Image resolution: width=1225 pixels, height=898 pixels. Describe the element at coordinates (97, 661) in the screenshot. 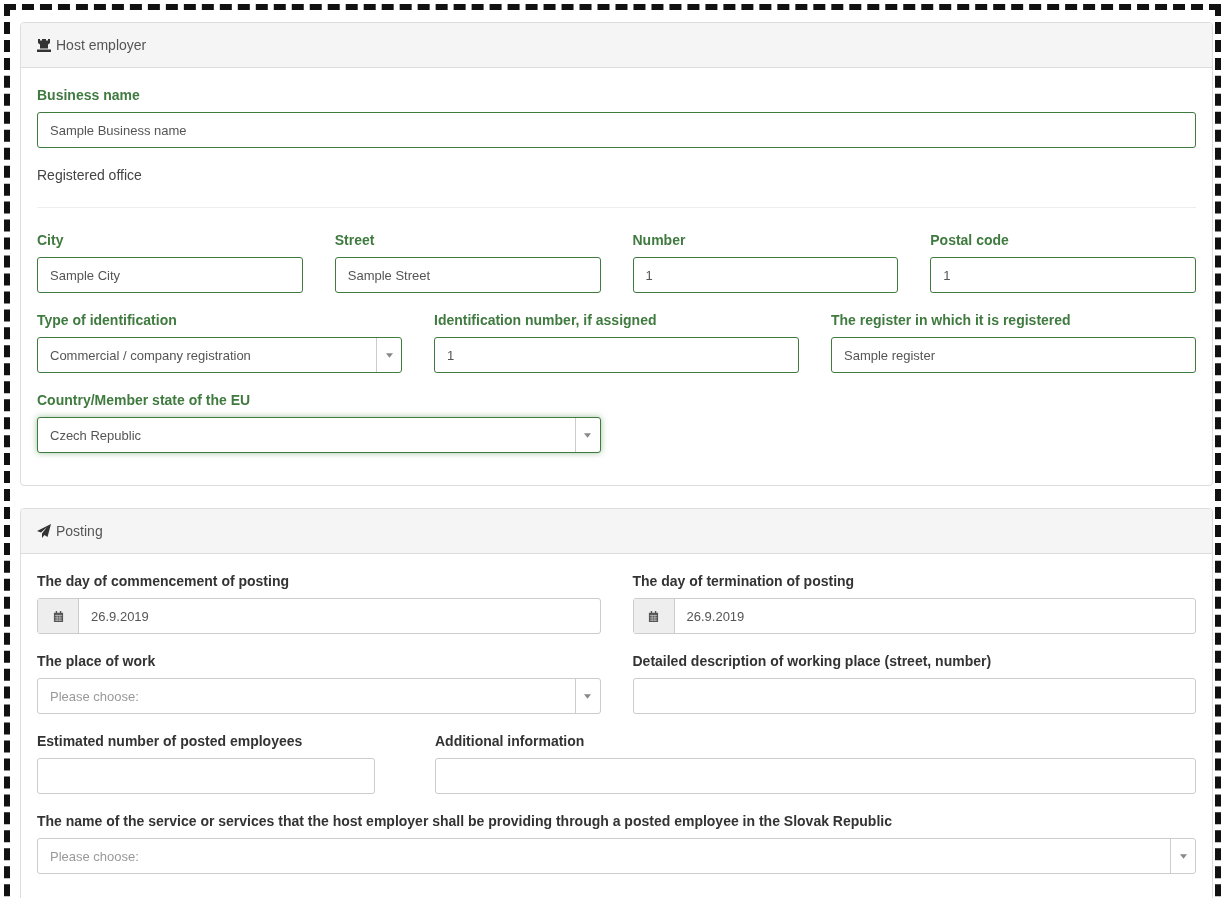

I see `field-label: The place of work` at that location.